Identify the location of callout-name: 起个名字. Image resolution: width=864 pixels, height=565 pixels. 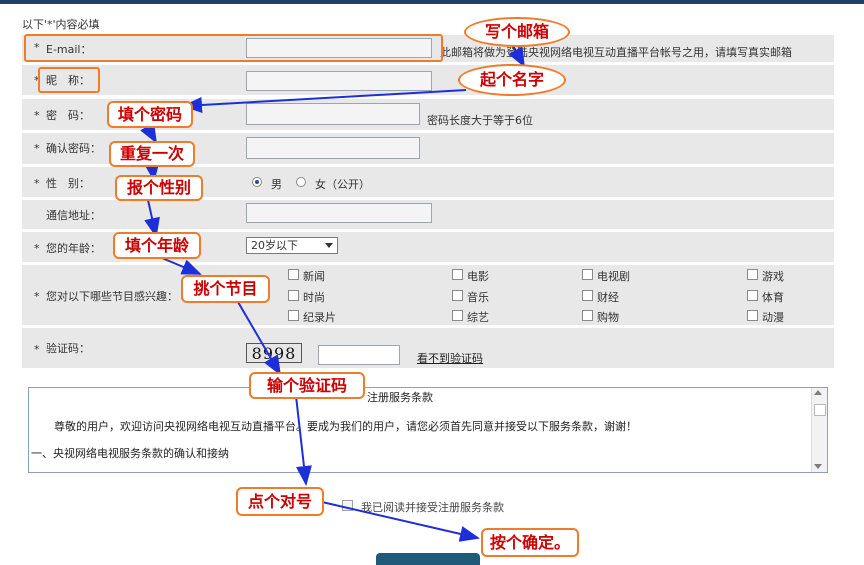
(512, 80).